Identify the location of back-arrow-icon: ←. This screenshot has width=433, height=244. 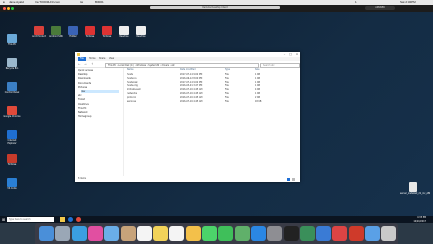
(79, 64).